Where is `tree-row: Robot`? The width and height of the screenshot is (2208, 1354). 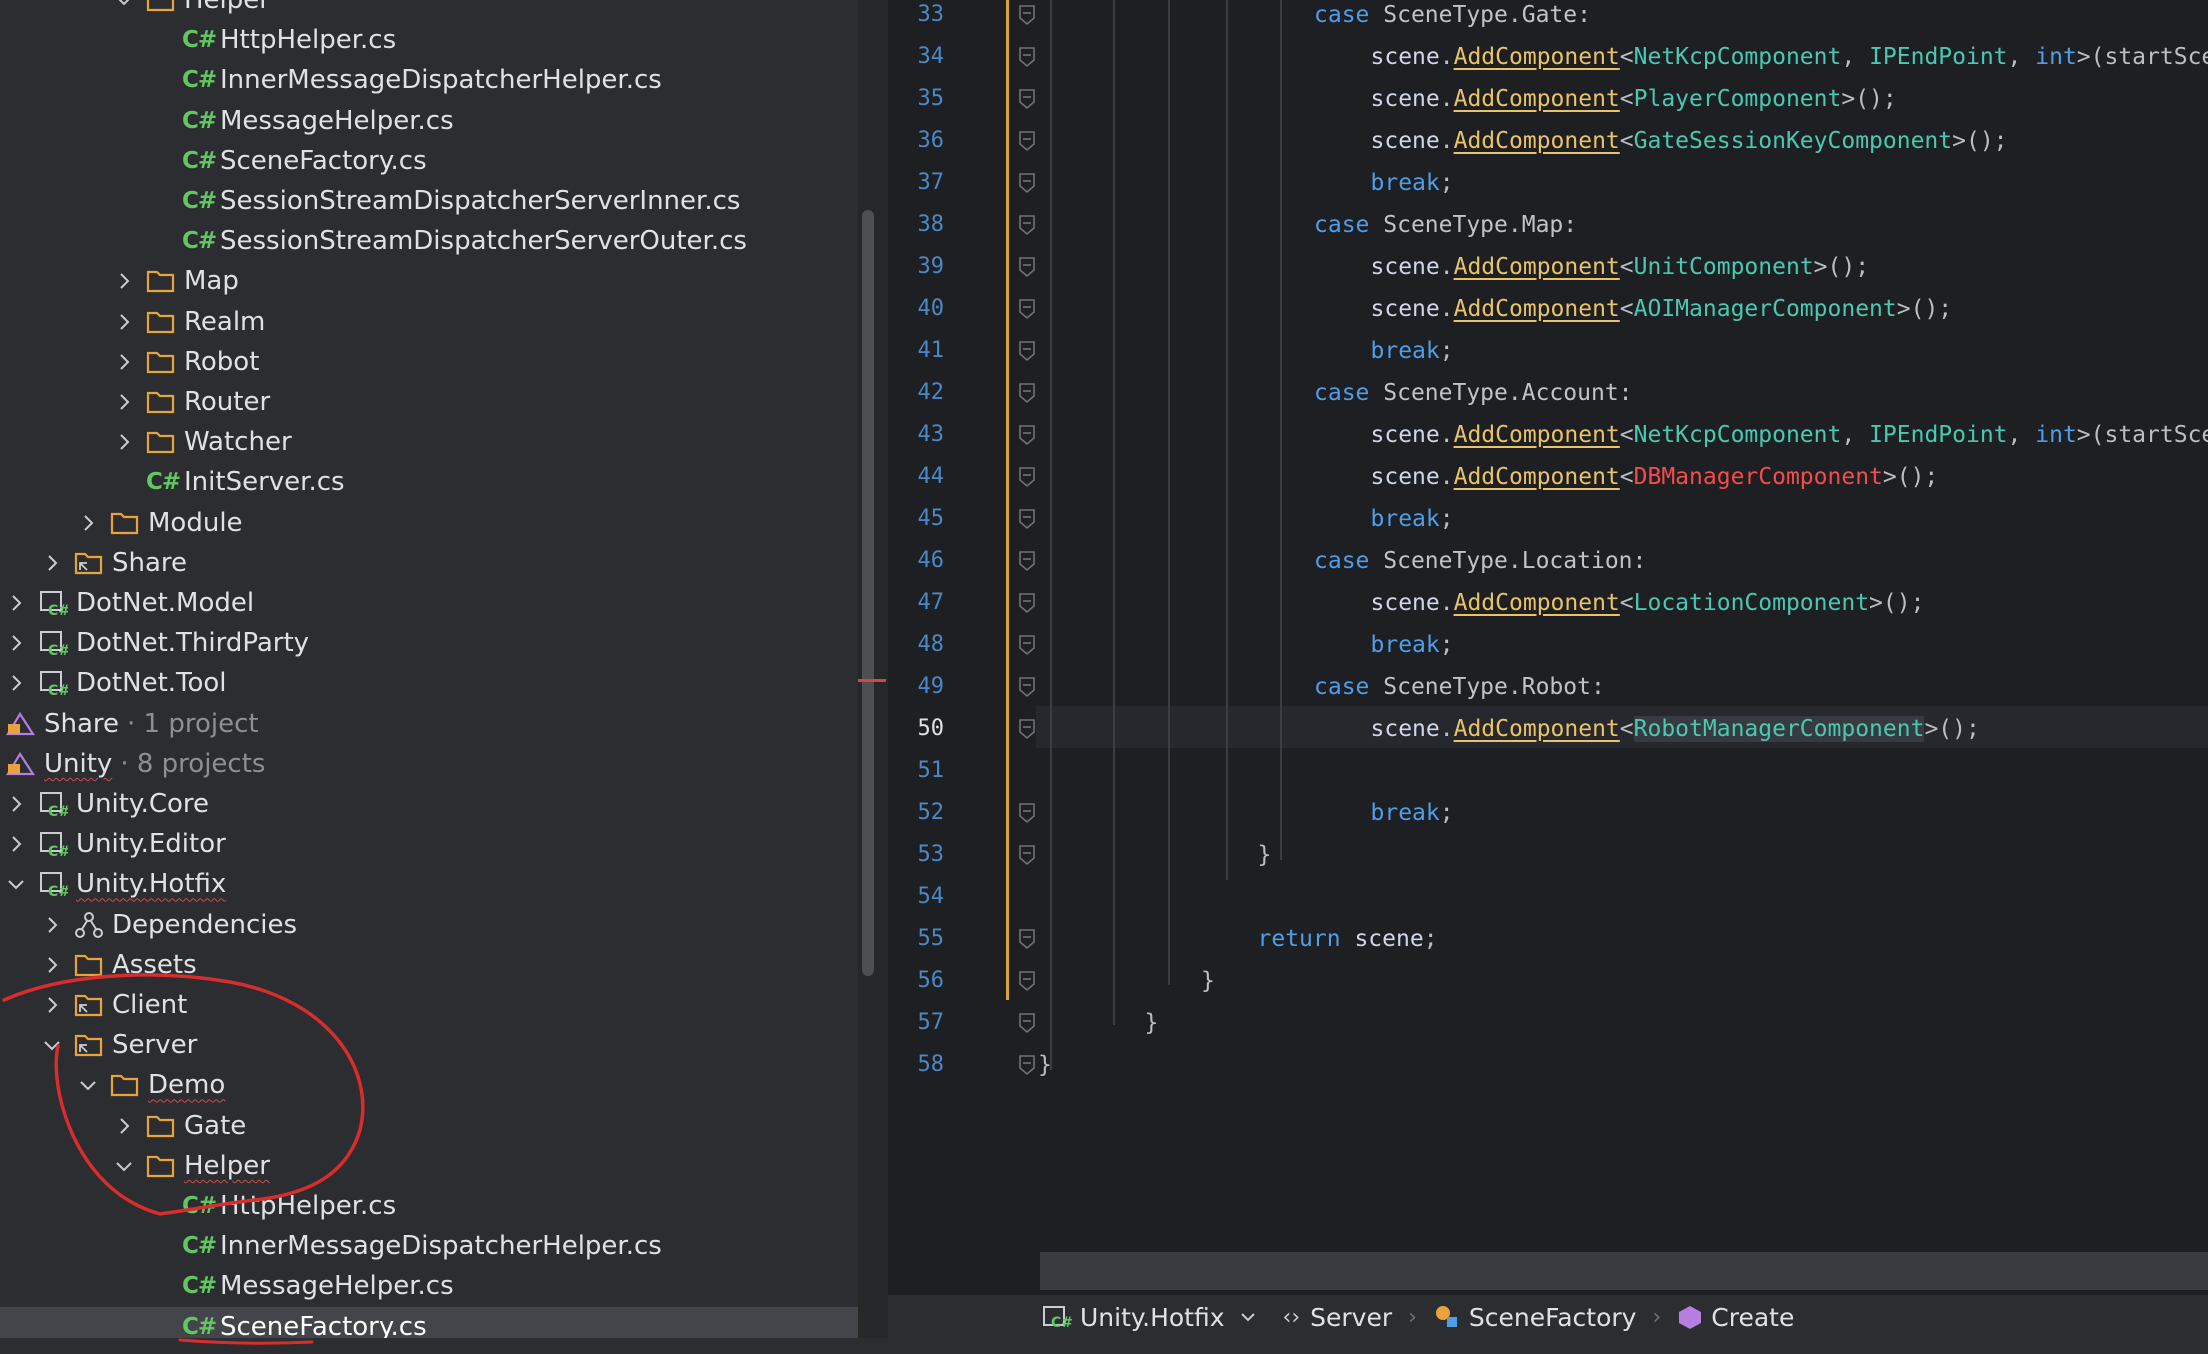
tree-row: Robot is located at coordinates (429, 362).